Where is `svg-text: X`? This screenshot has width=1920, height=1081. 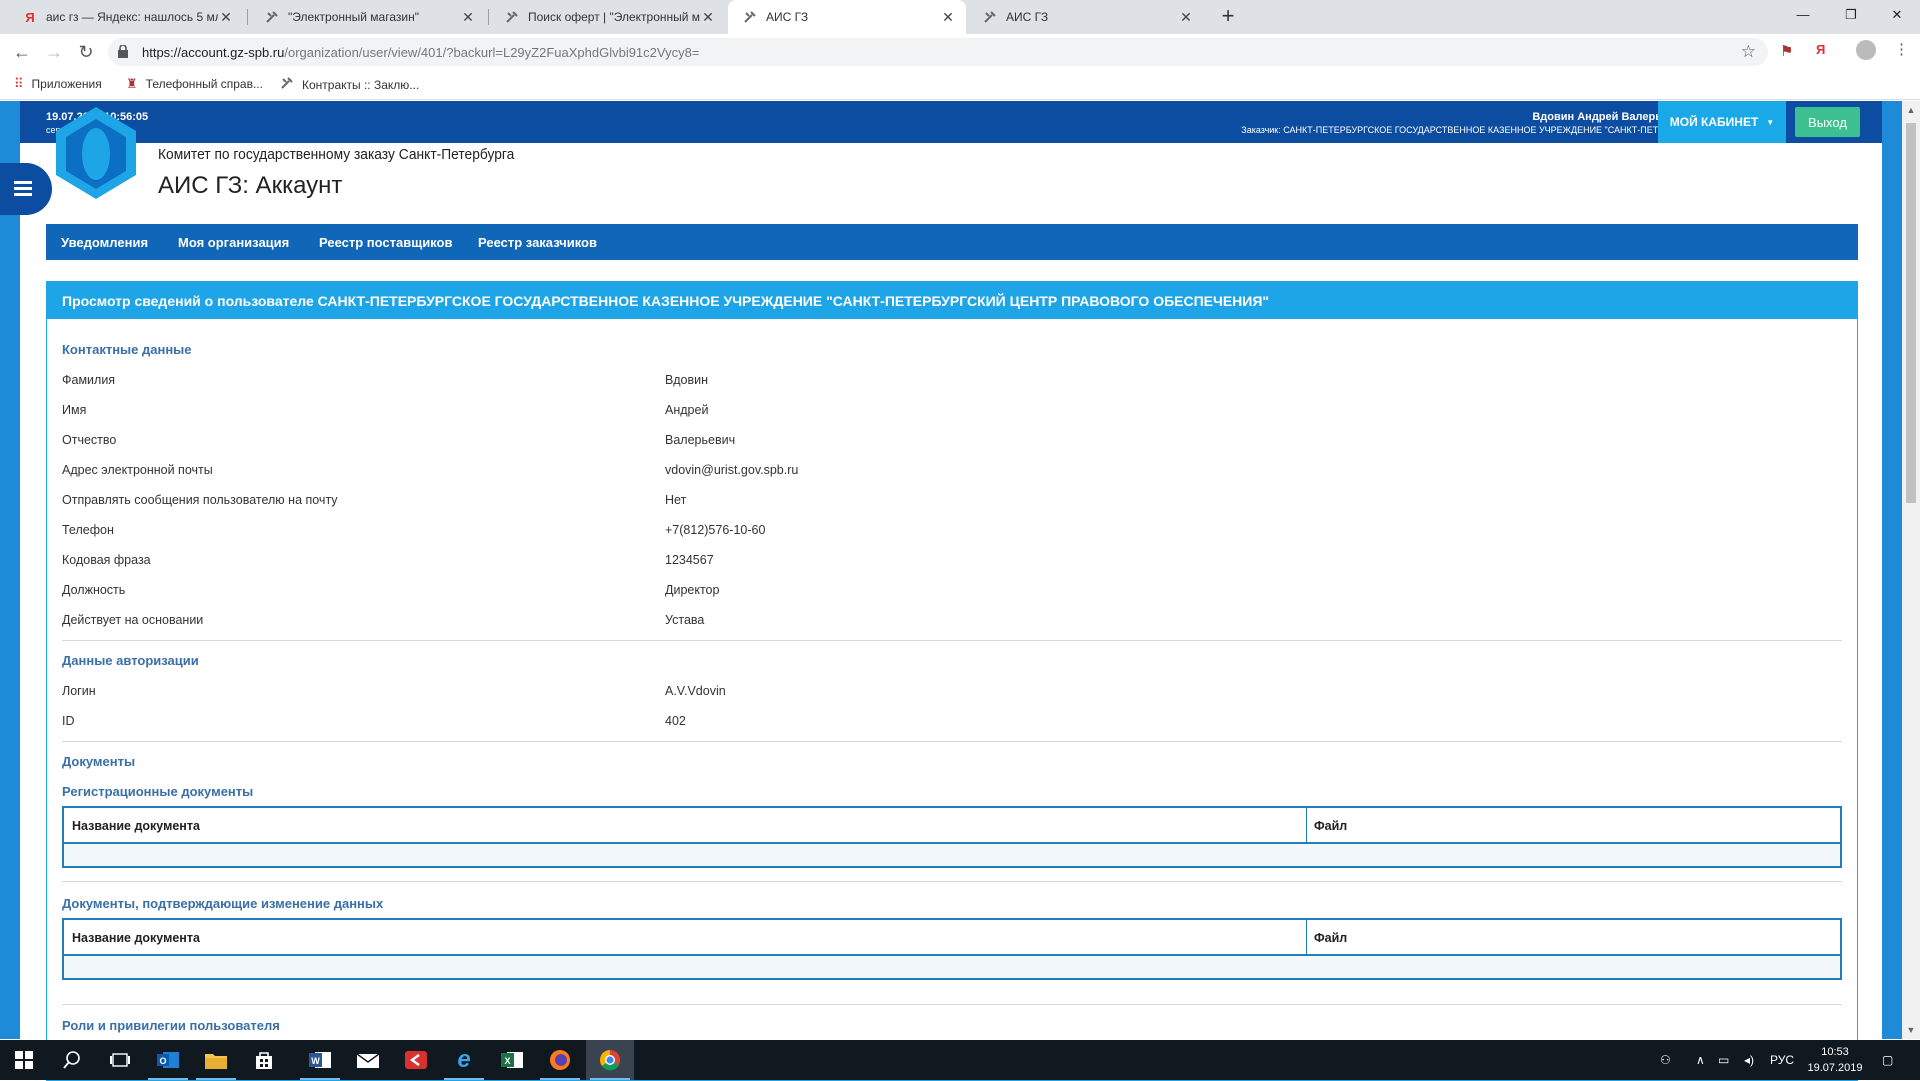 svg-text: X is located at coordinates (507, 1061).